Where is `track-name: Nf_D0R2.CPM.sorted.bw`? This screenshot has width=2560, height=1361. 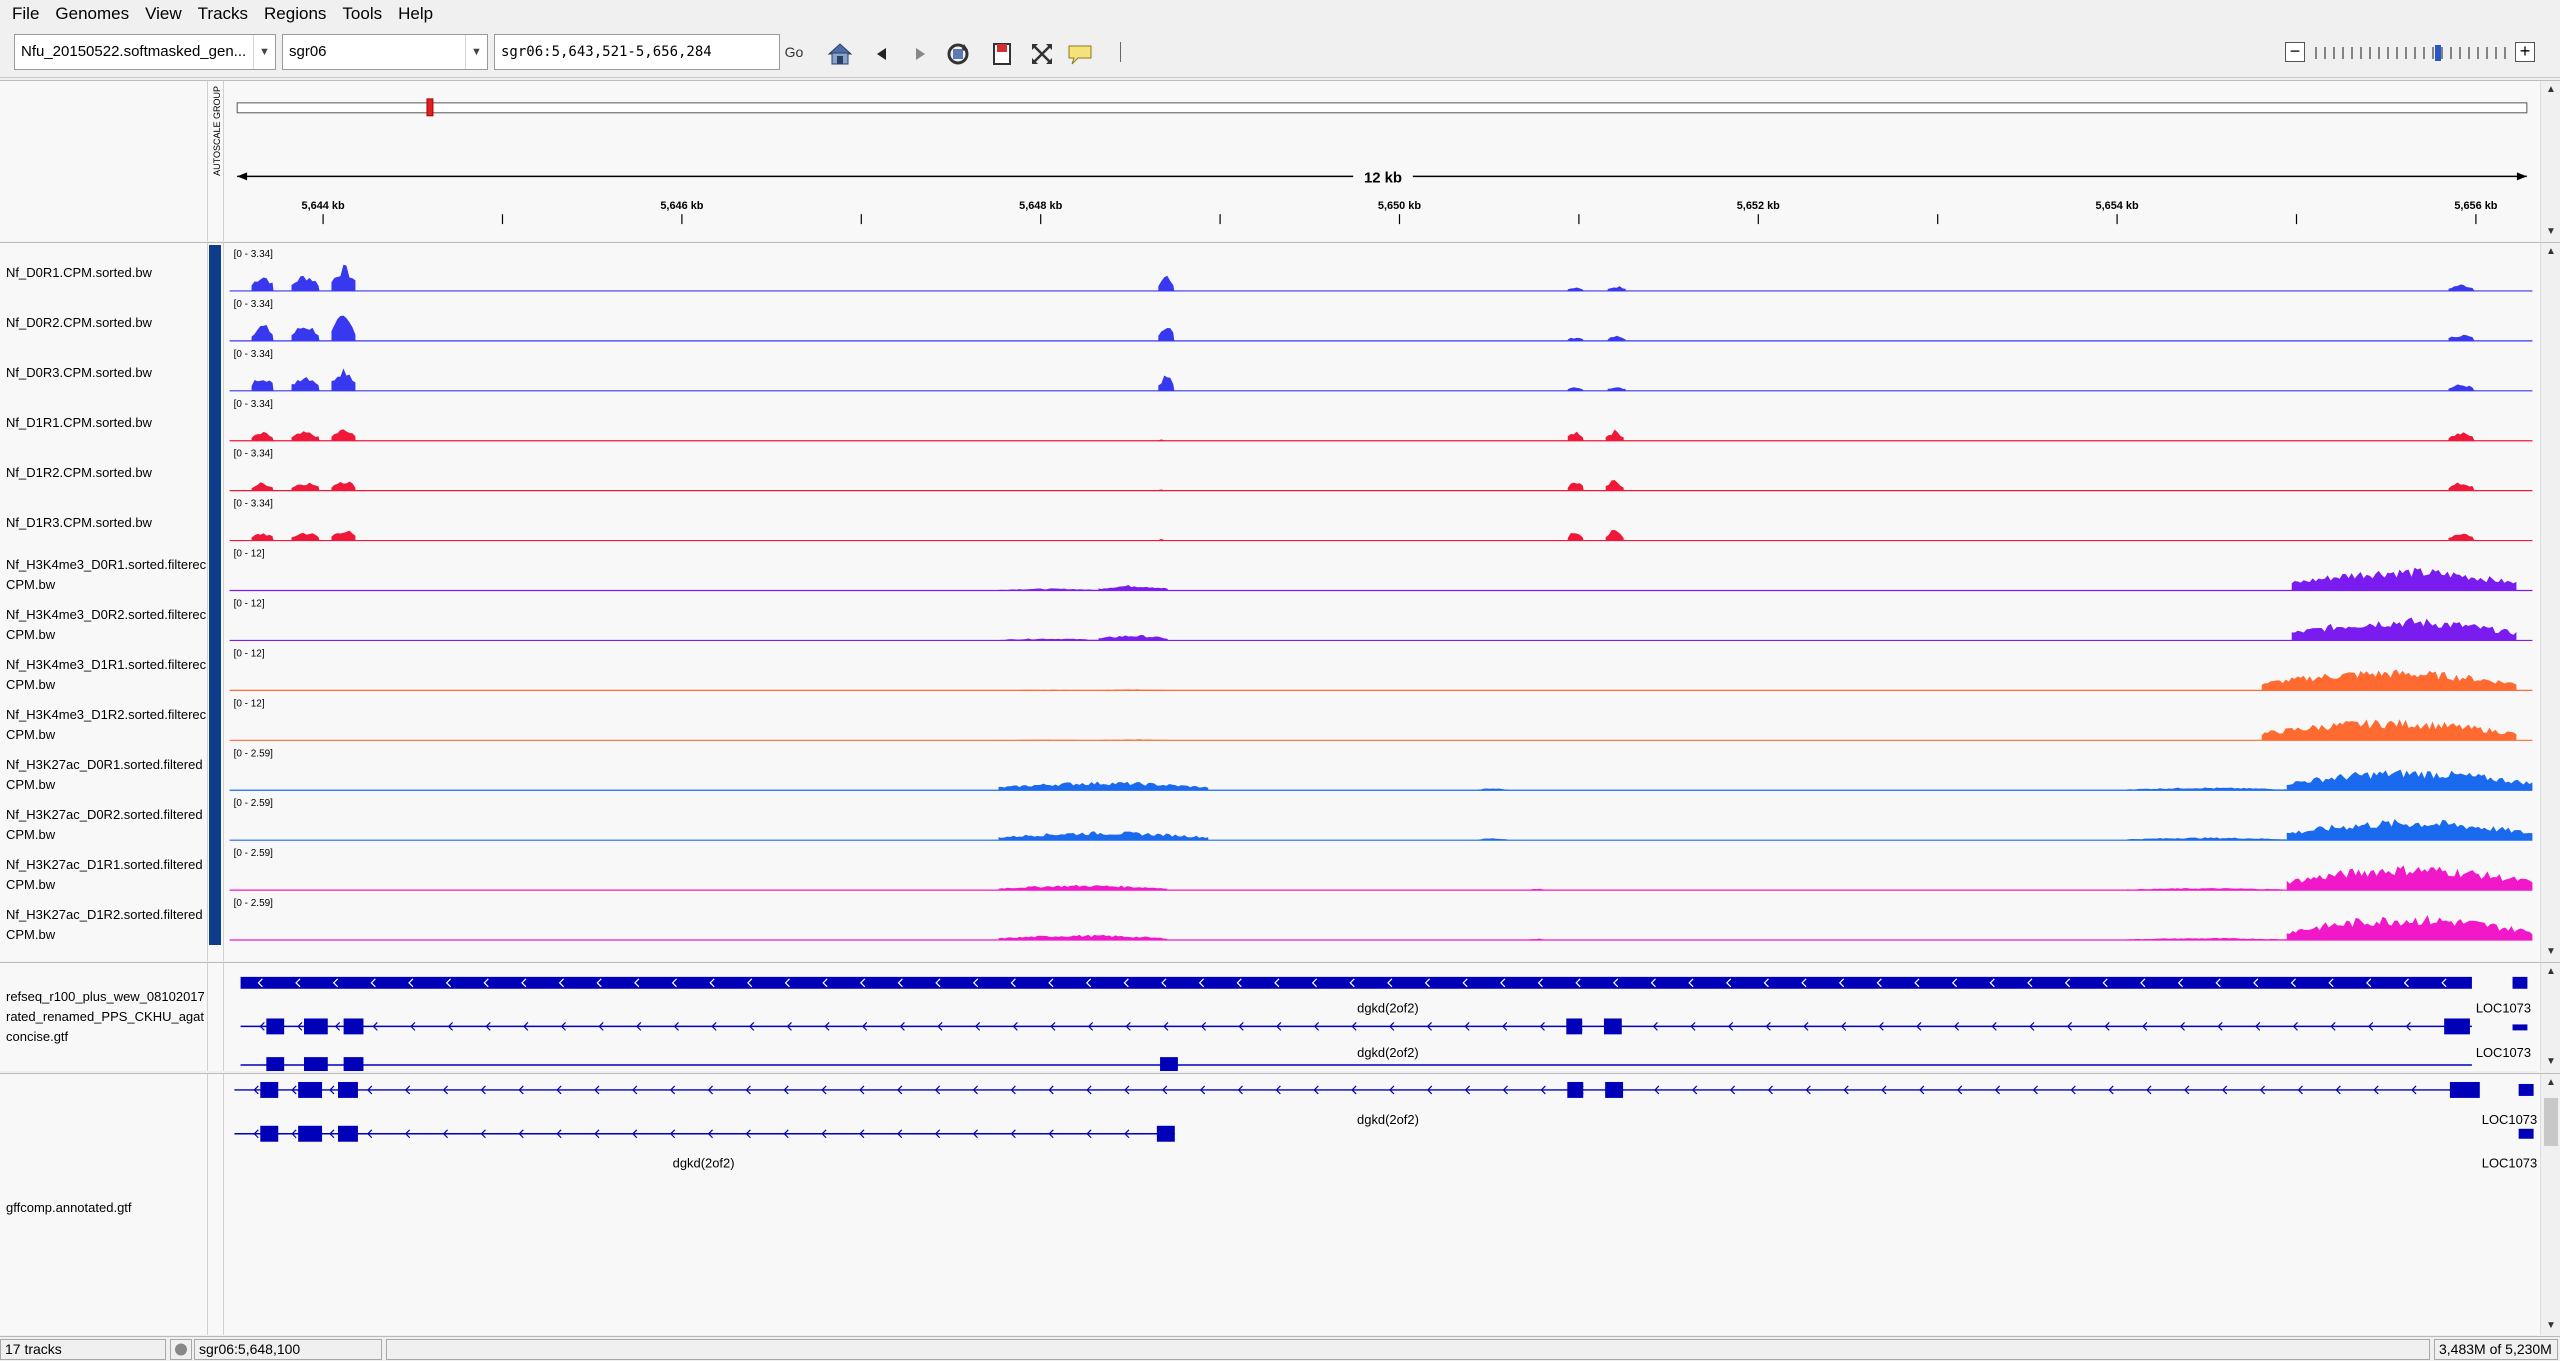
track-name: Nf_D0R2.CPM.sorted.bw is located at coordinates (79, 323).